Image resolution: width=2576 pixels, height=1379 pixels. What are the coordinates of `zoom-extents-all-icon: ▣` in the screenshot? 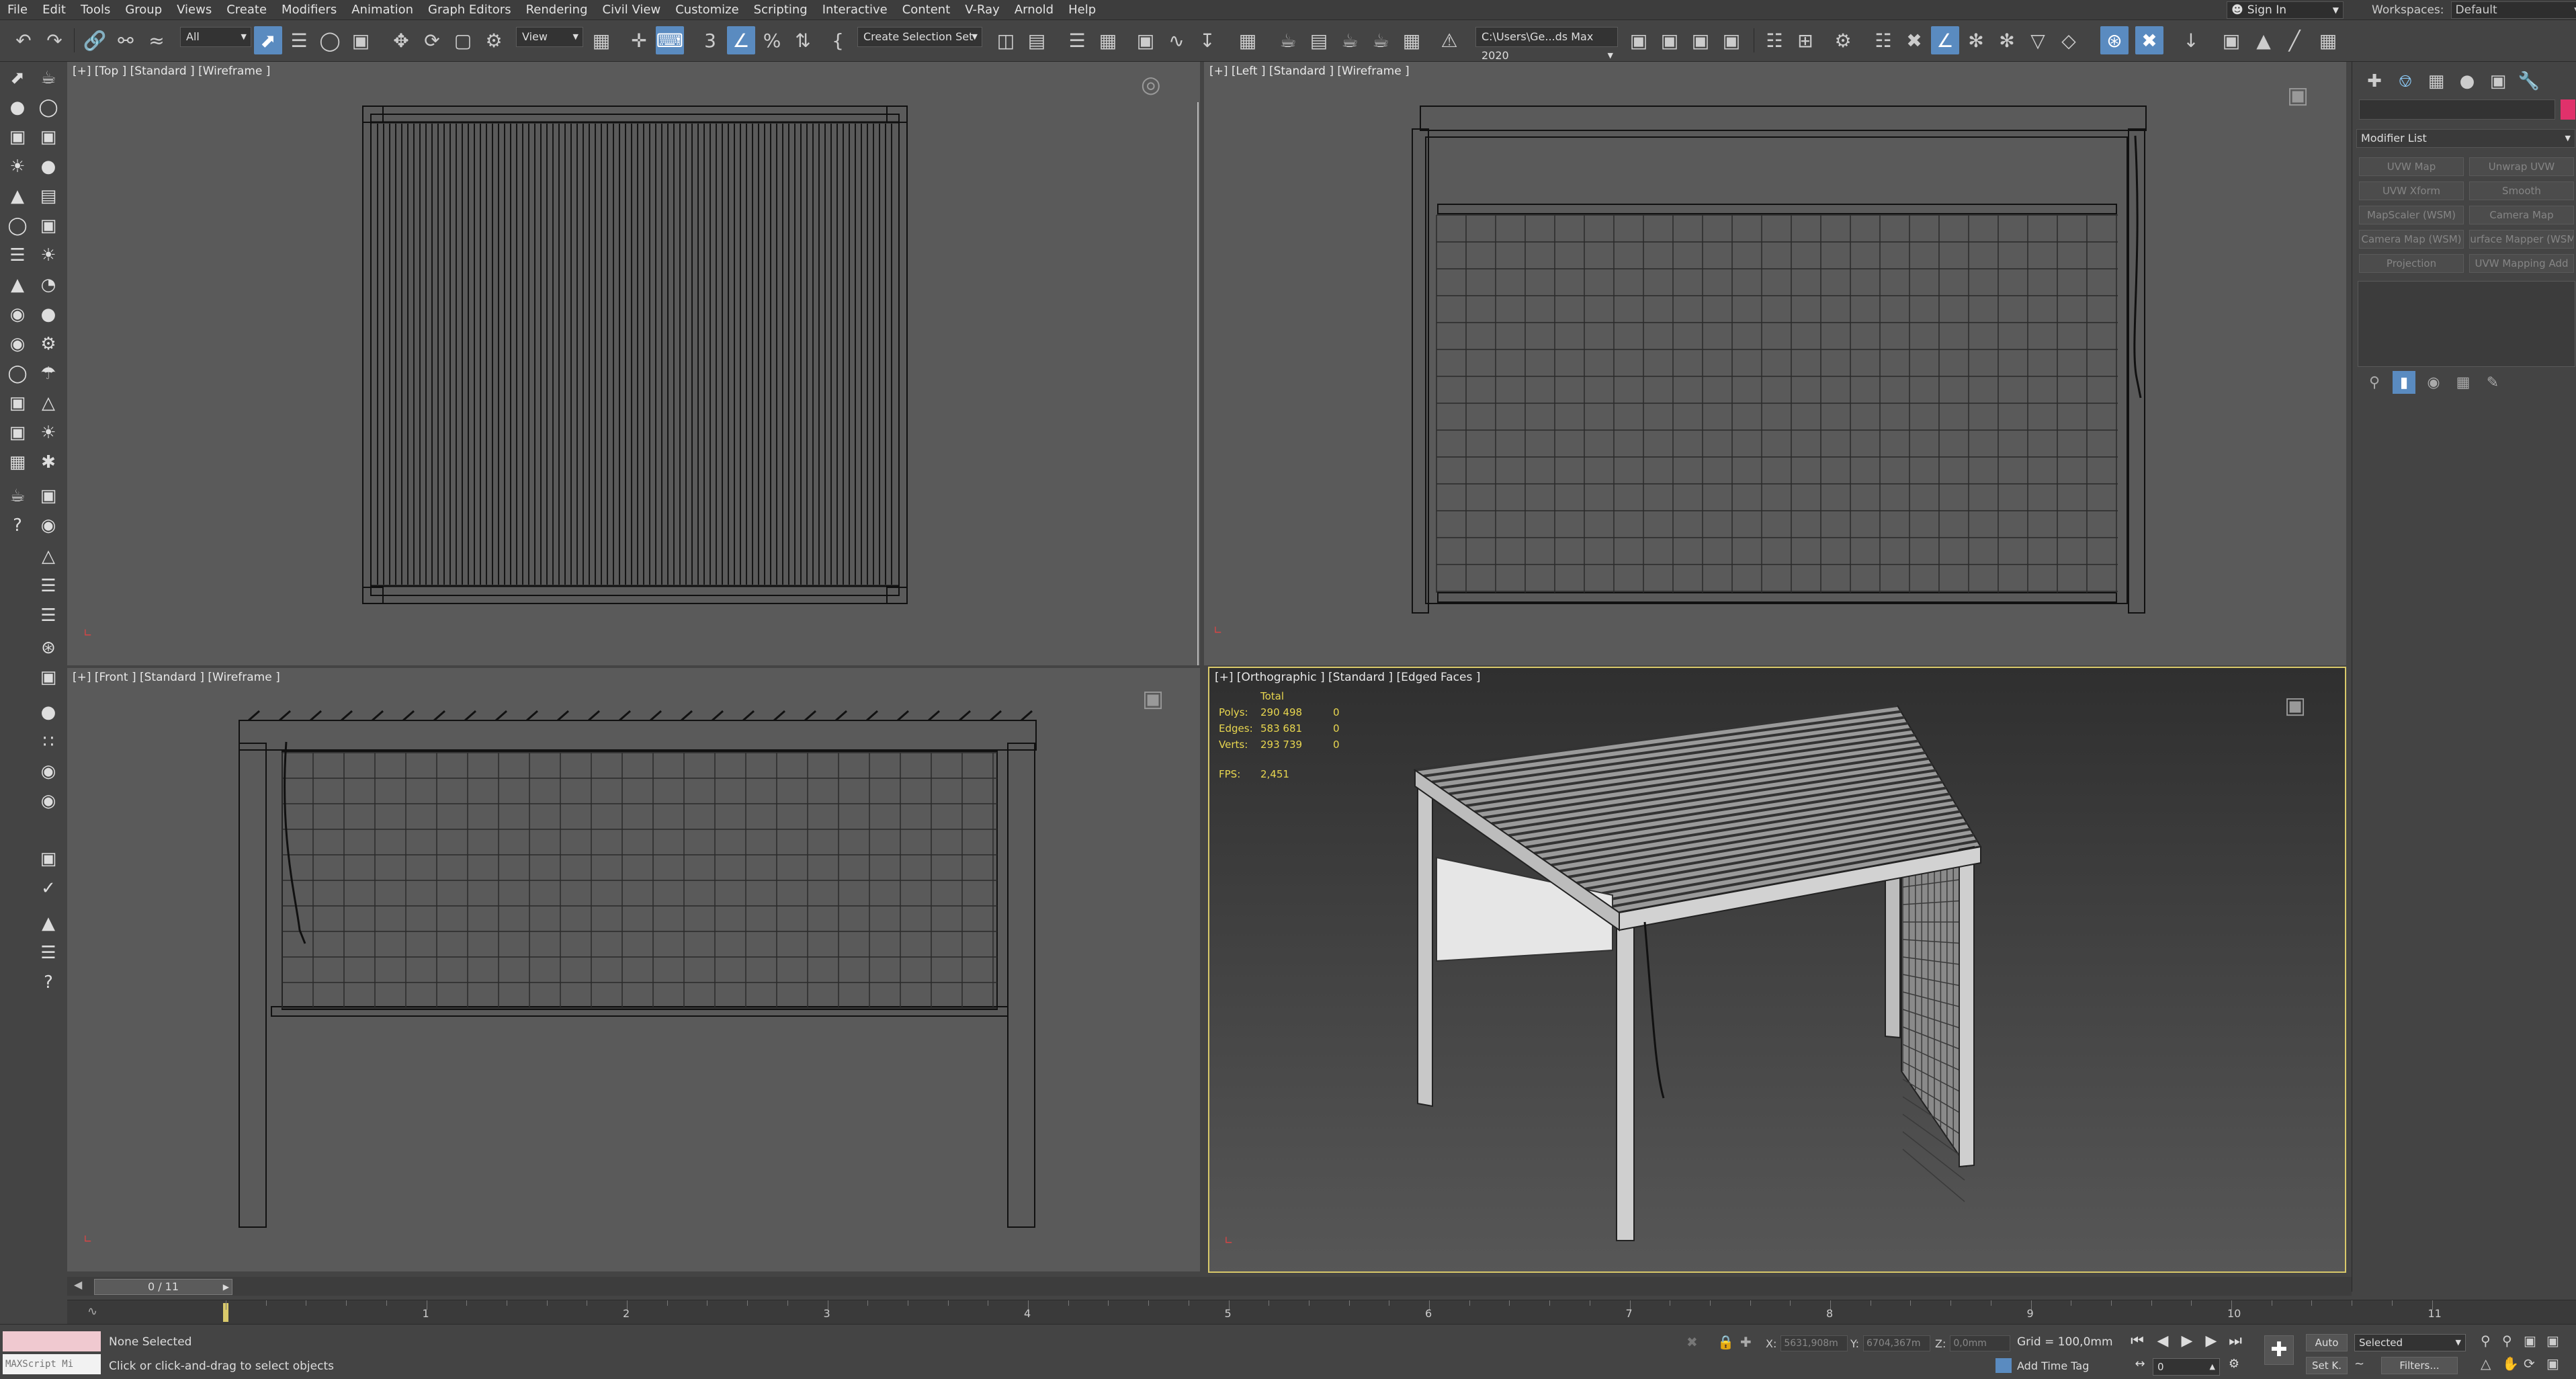 It's located at (2552, 1341).